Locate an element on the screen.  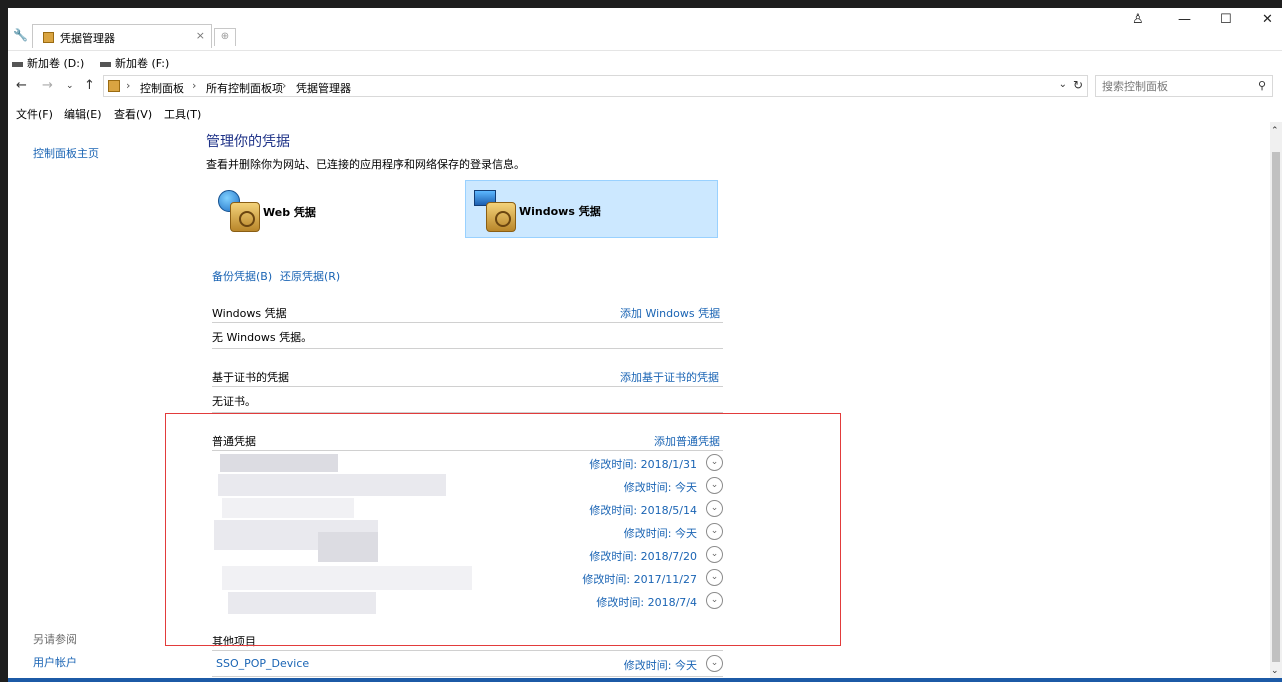
no-certificates-text: 无证书。 is located at coordinates (234, 401).